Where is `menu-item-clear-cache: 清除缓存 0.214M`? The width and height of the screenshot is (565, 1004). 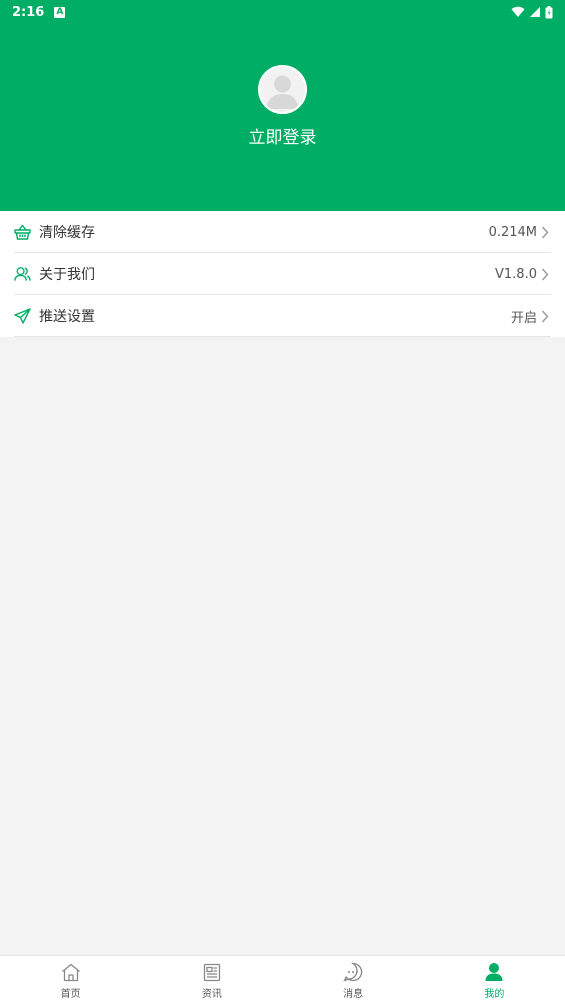 menu-item-clear-cache: 清除缓存 0.214M is located at coordinates (282, 232).